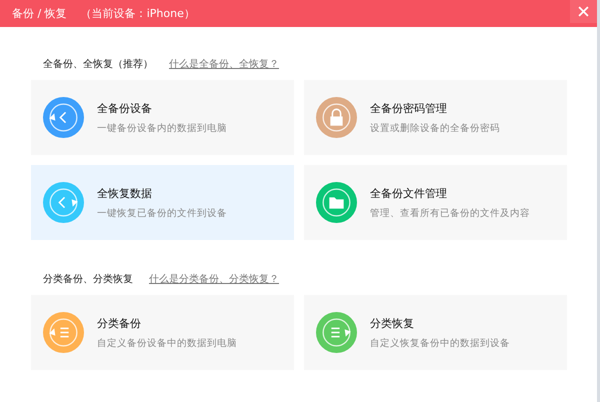 The width and height of the screenshot is (600, 402). What do you see at coordinates (214, 279) in the screenshot?
I see `help-link: 什么是分类备份、分类恢复？` at bounding box center [214, 279].